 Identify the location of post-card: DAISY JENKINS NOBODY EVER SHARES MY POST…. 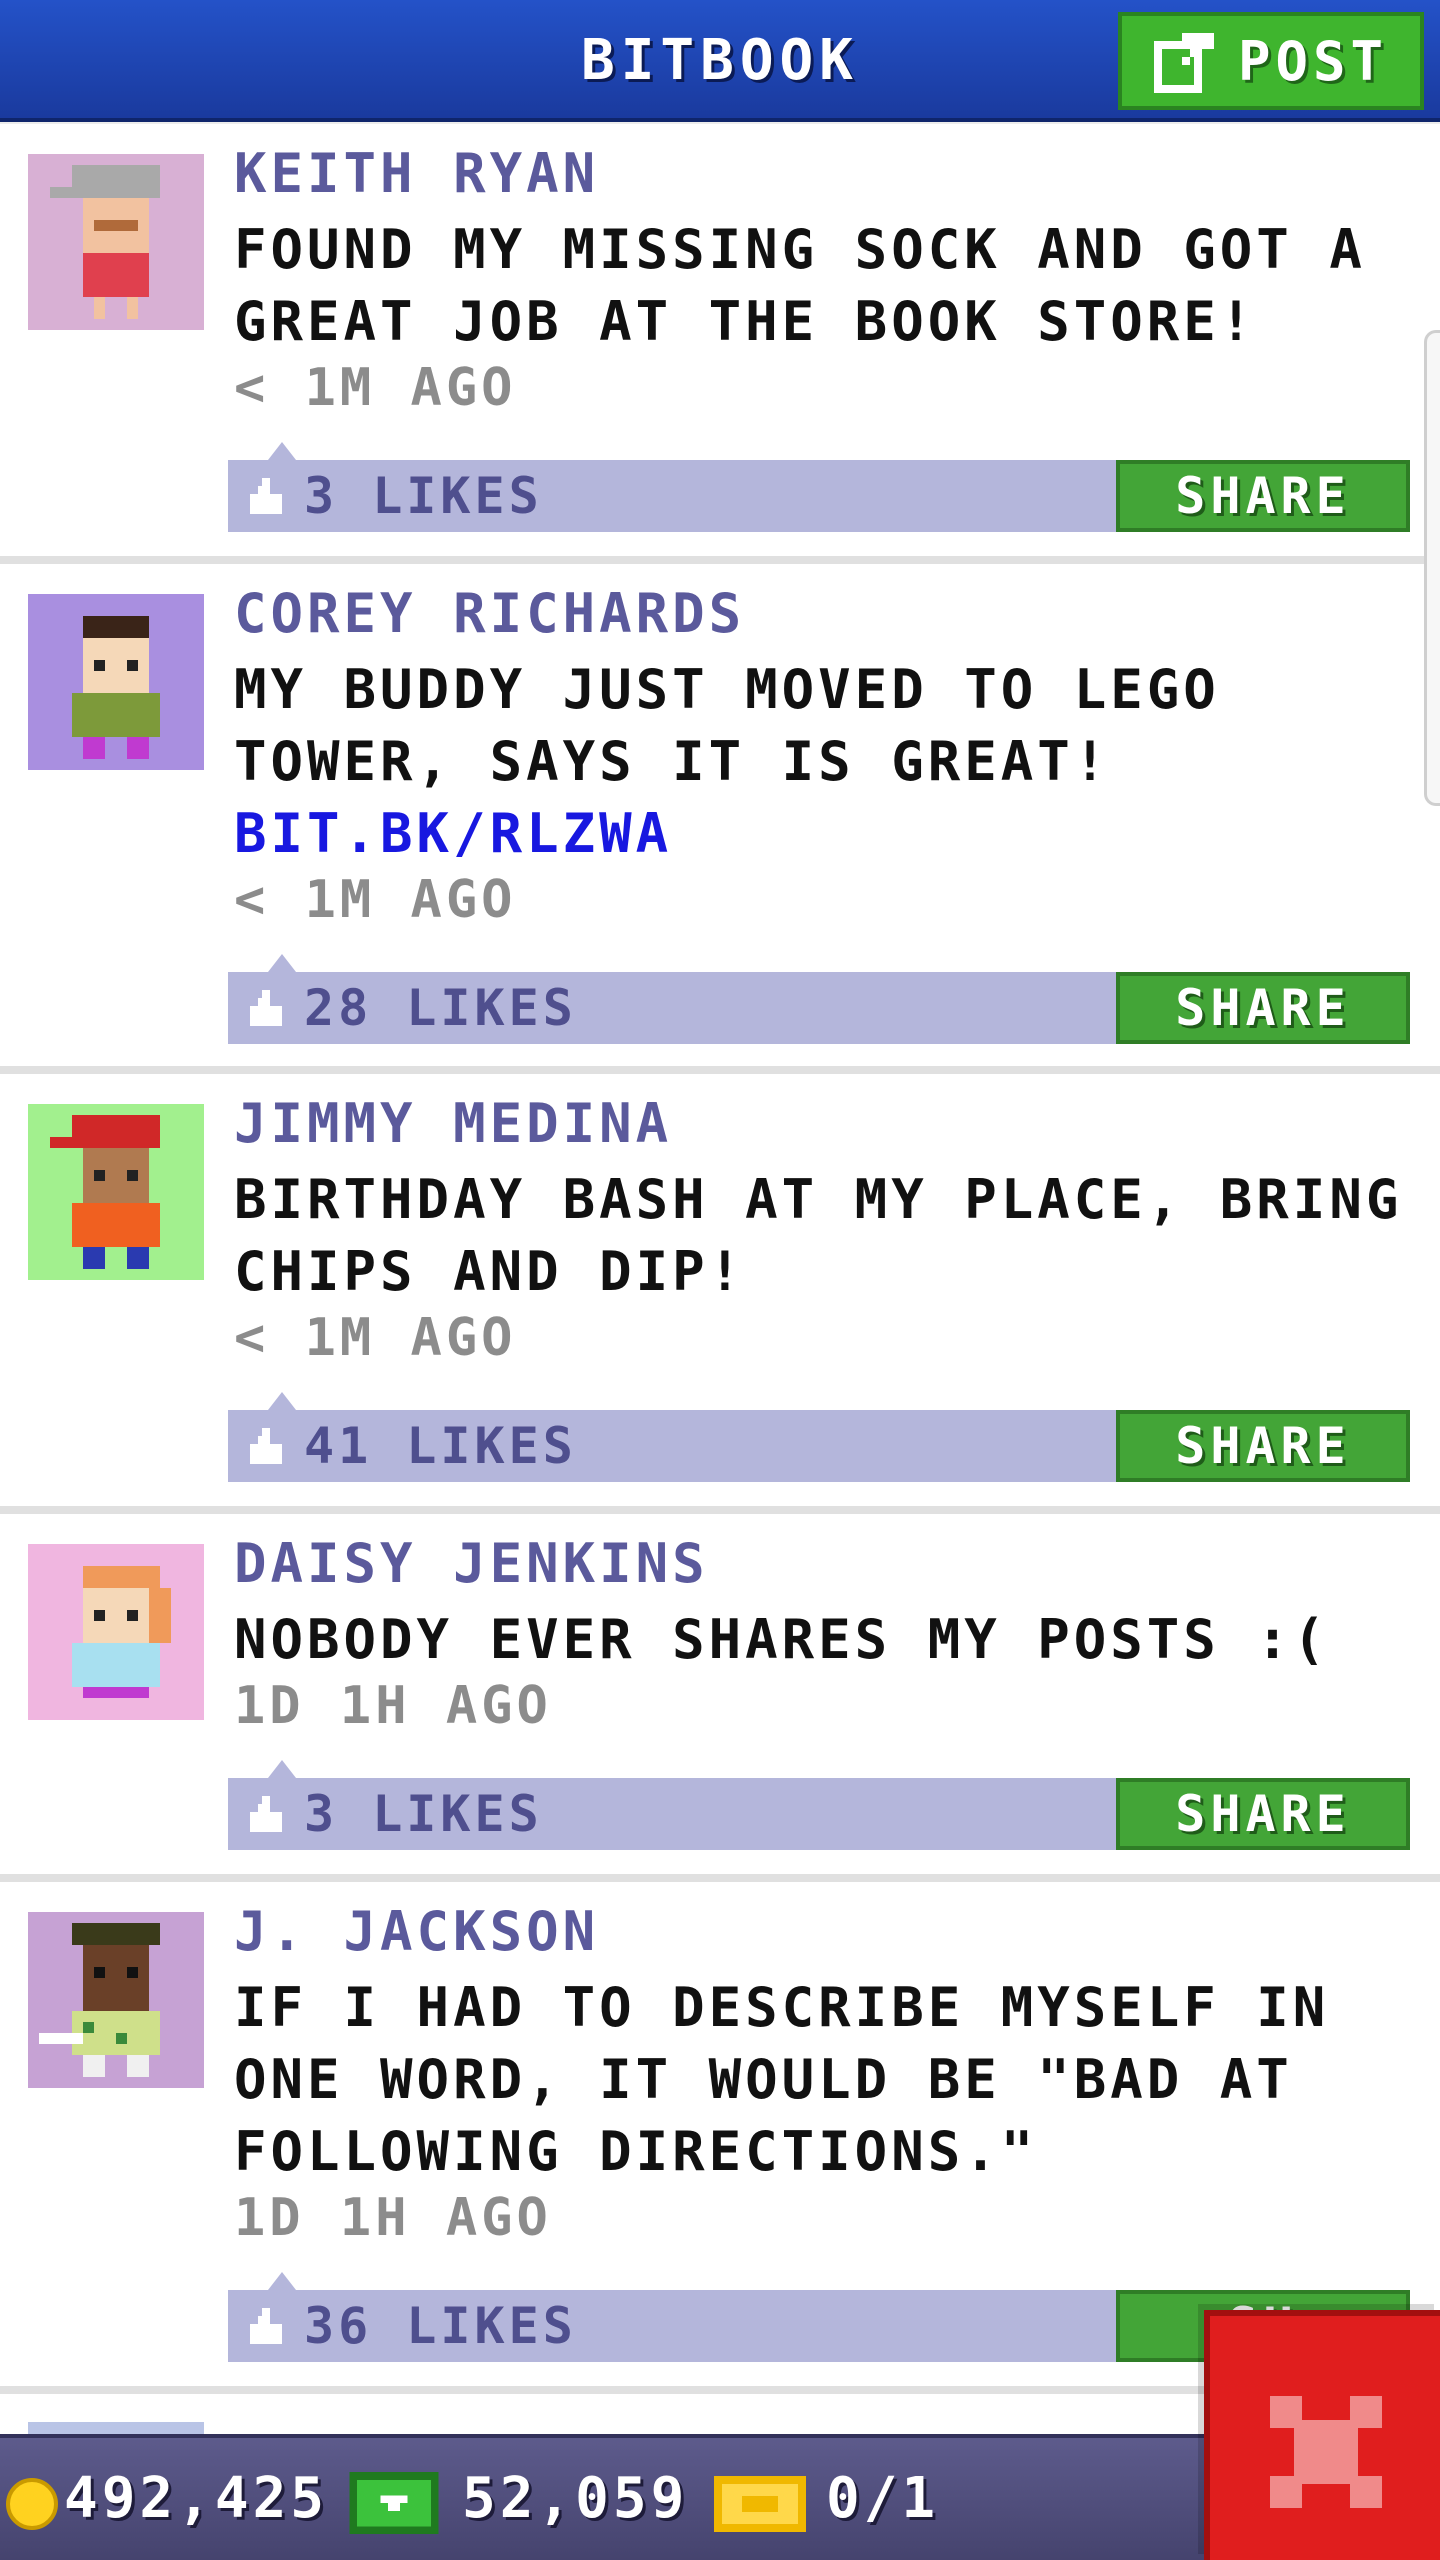
(720, 1698).